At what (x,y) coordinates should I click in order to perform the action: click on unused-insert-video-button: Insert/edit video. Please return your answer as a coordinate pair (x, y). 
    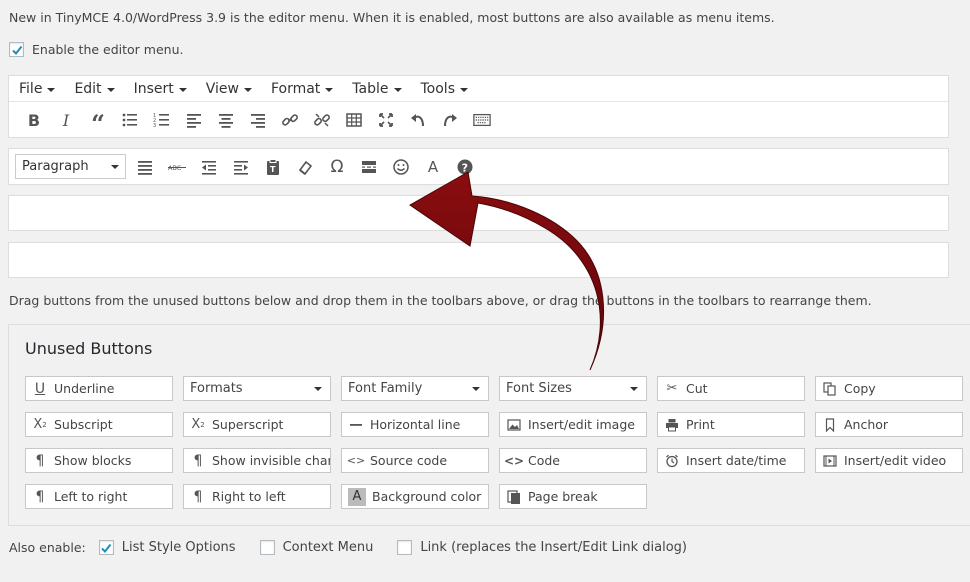
    Looking at the image, I should click on (889, 460).